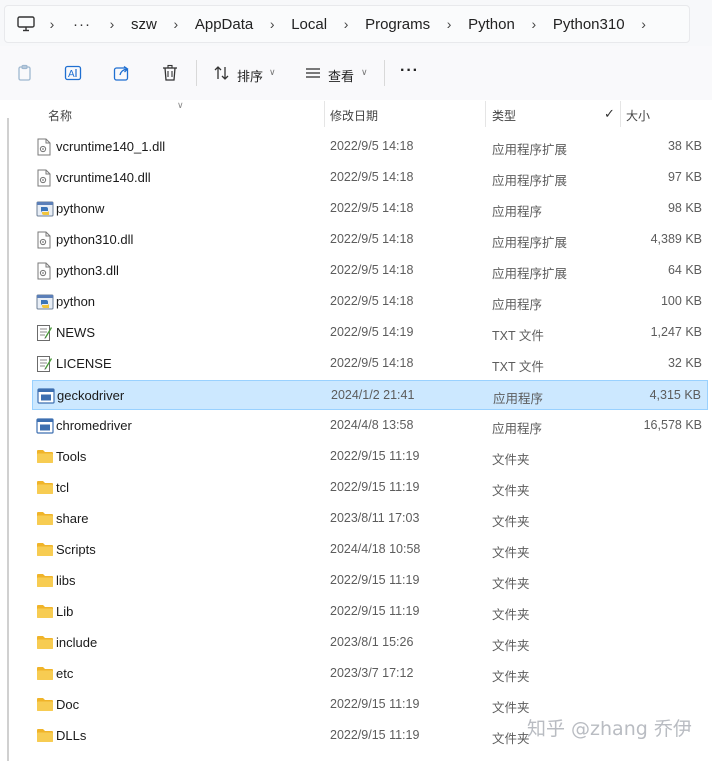 This screenshot has width=712, height=761. What do you see at coordinates (77, 642) in the screenshot?
I see `file-name: include` at bounding box center [77, 642].